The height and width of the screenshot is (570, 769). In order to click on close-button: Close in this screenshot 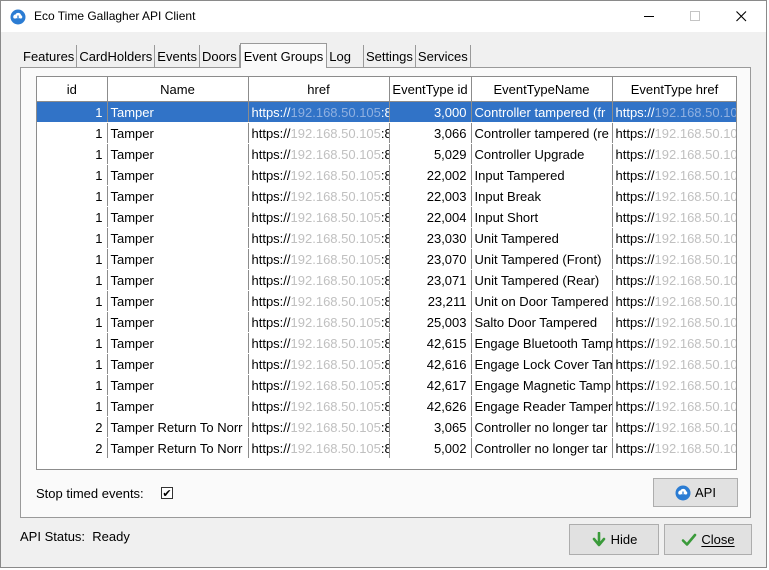, I will do `click(708, 539)`.